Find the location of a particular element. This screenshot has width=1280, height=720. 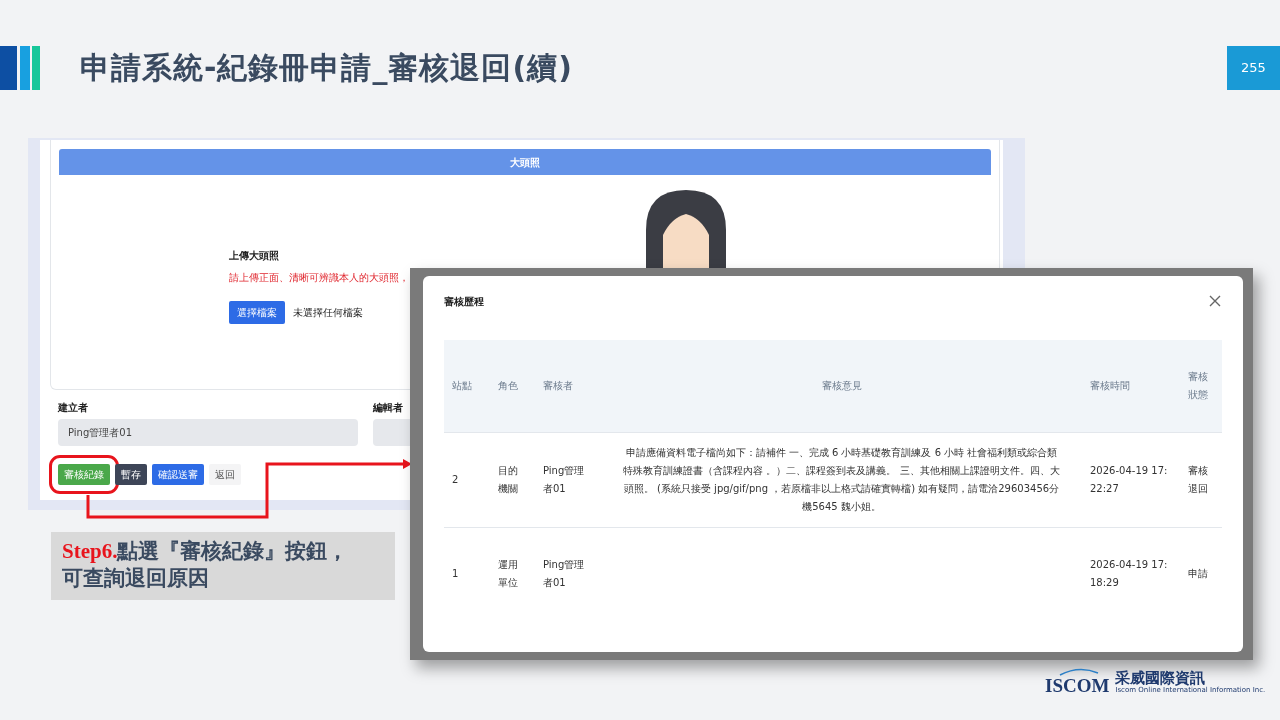

swoosh-icon is located at coordinates (1079, 672).